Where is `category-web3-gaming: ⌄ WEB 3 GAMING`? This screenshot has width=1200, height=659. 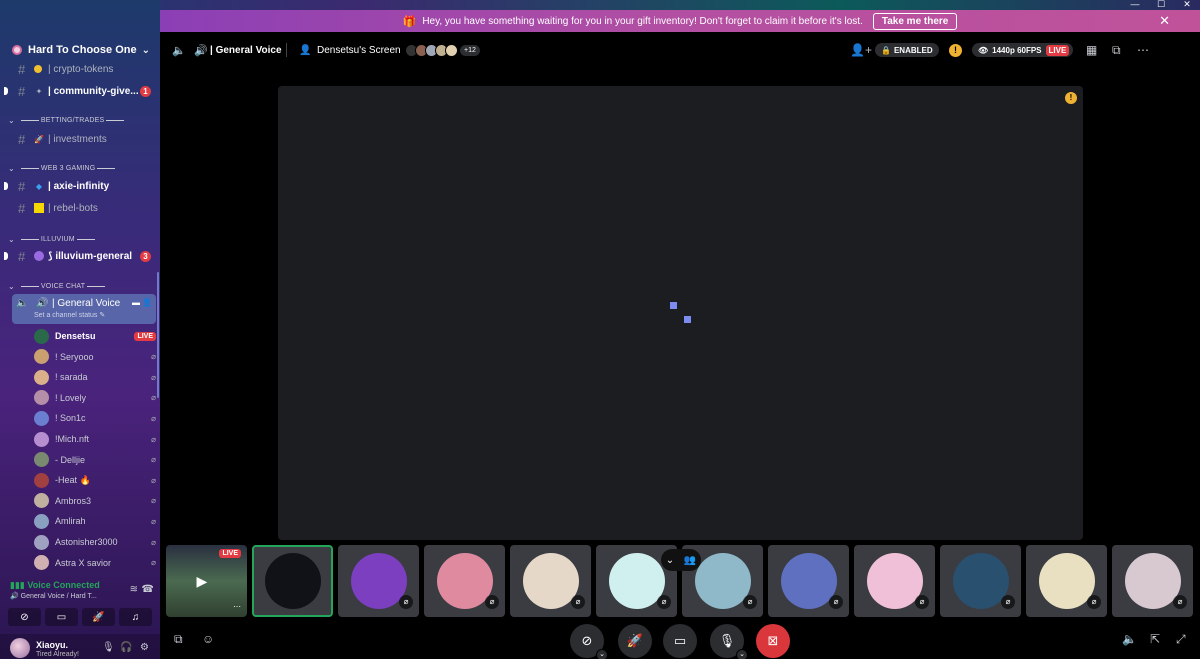 category-web3-gaming: ⌄ WEB 3 GAMING is located at coordinates (62, 168).